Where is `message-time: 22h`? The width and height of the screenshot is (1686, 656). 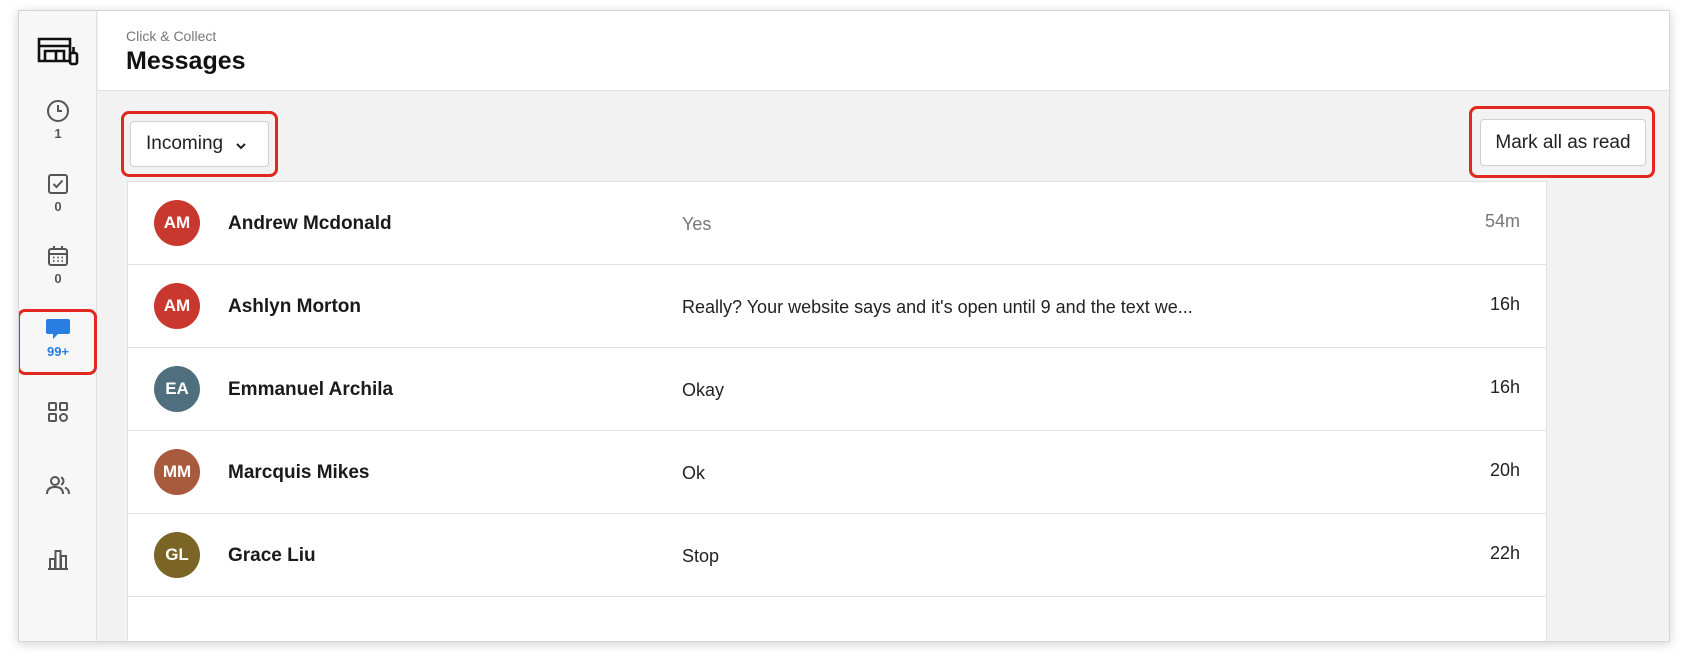
message-time: 22h is located at coordinates (1504, 553).